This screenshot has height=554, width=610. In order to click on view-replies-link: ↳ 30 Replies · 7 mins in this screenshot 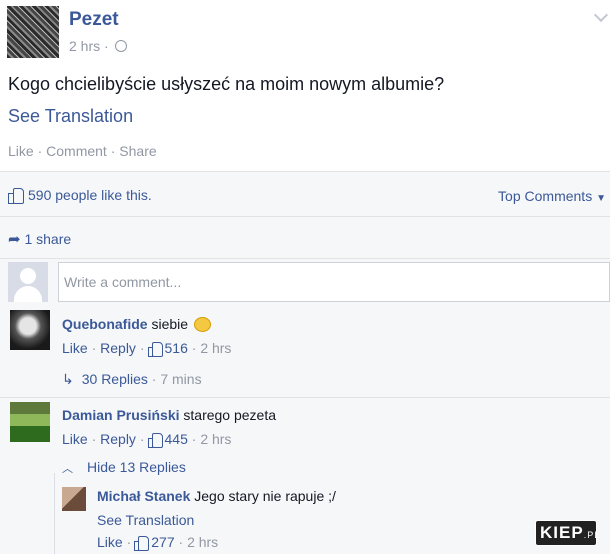, I will do `click(132, 379)`.